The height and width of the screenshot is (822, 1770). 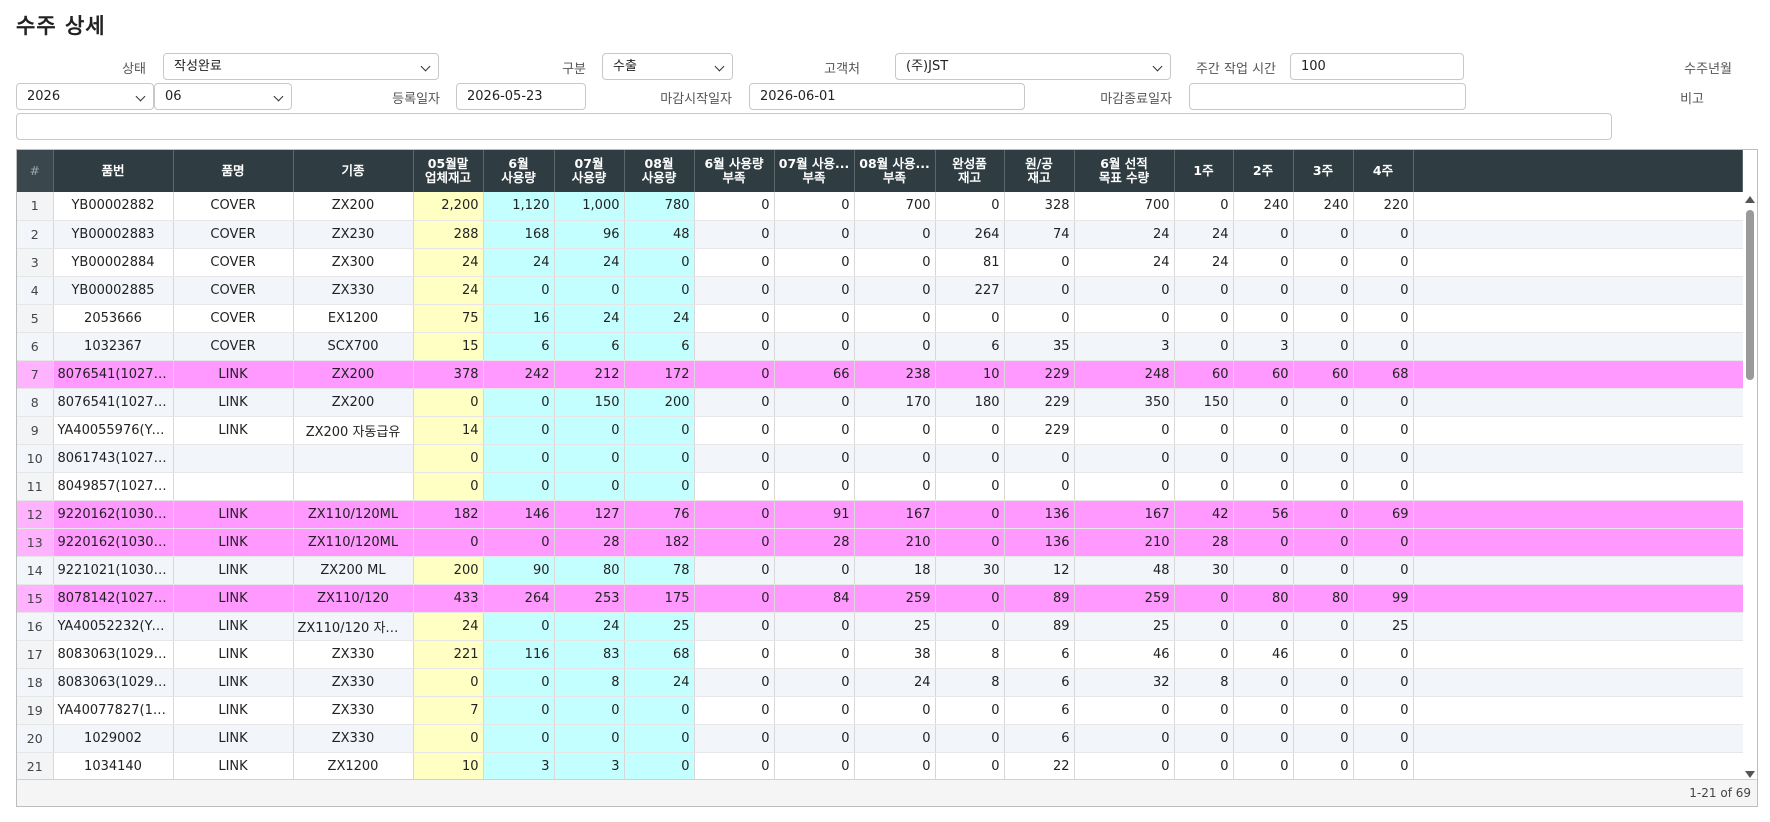 What do you see at coordinates (233, 171) in the screenshot?
I see `column-header: 품명` at bounding box center [233, 171].